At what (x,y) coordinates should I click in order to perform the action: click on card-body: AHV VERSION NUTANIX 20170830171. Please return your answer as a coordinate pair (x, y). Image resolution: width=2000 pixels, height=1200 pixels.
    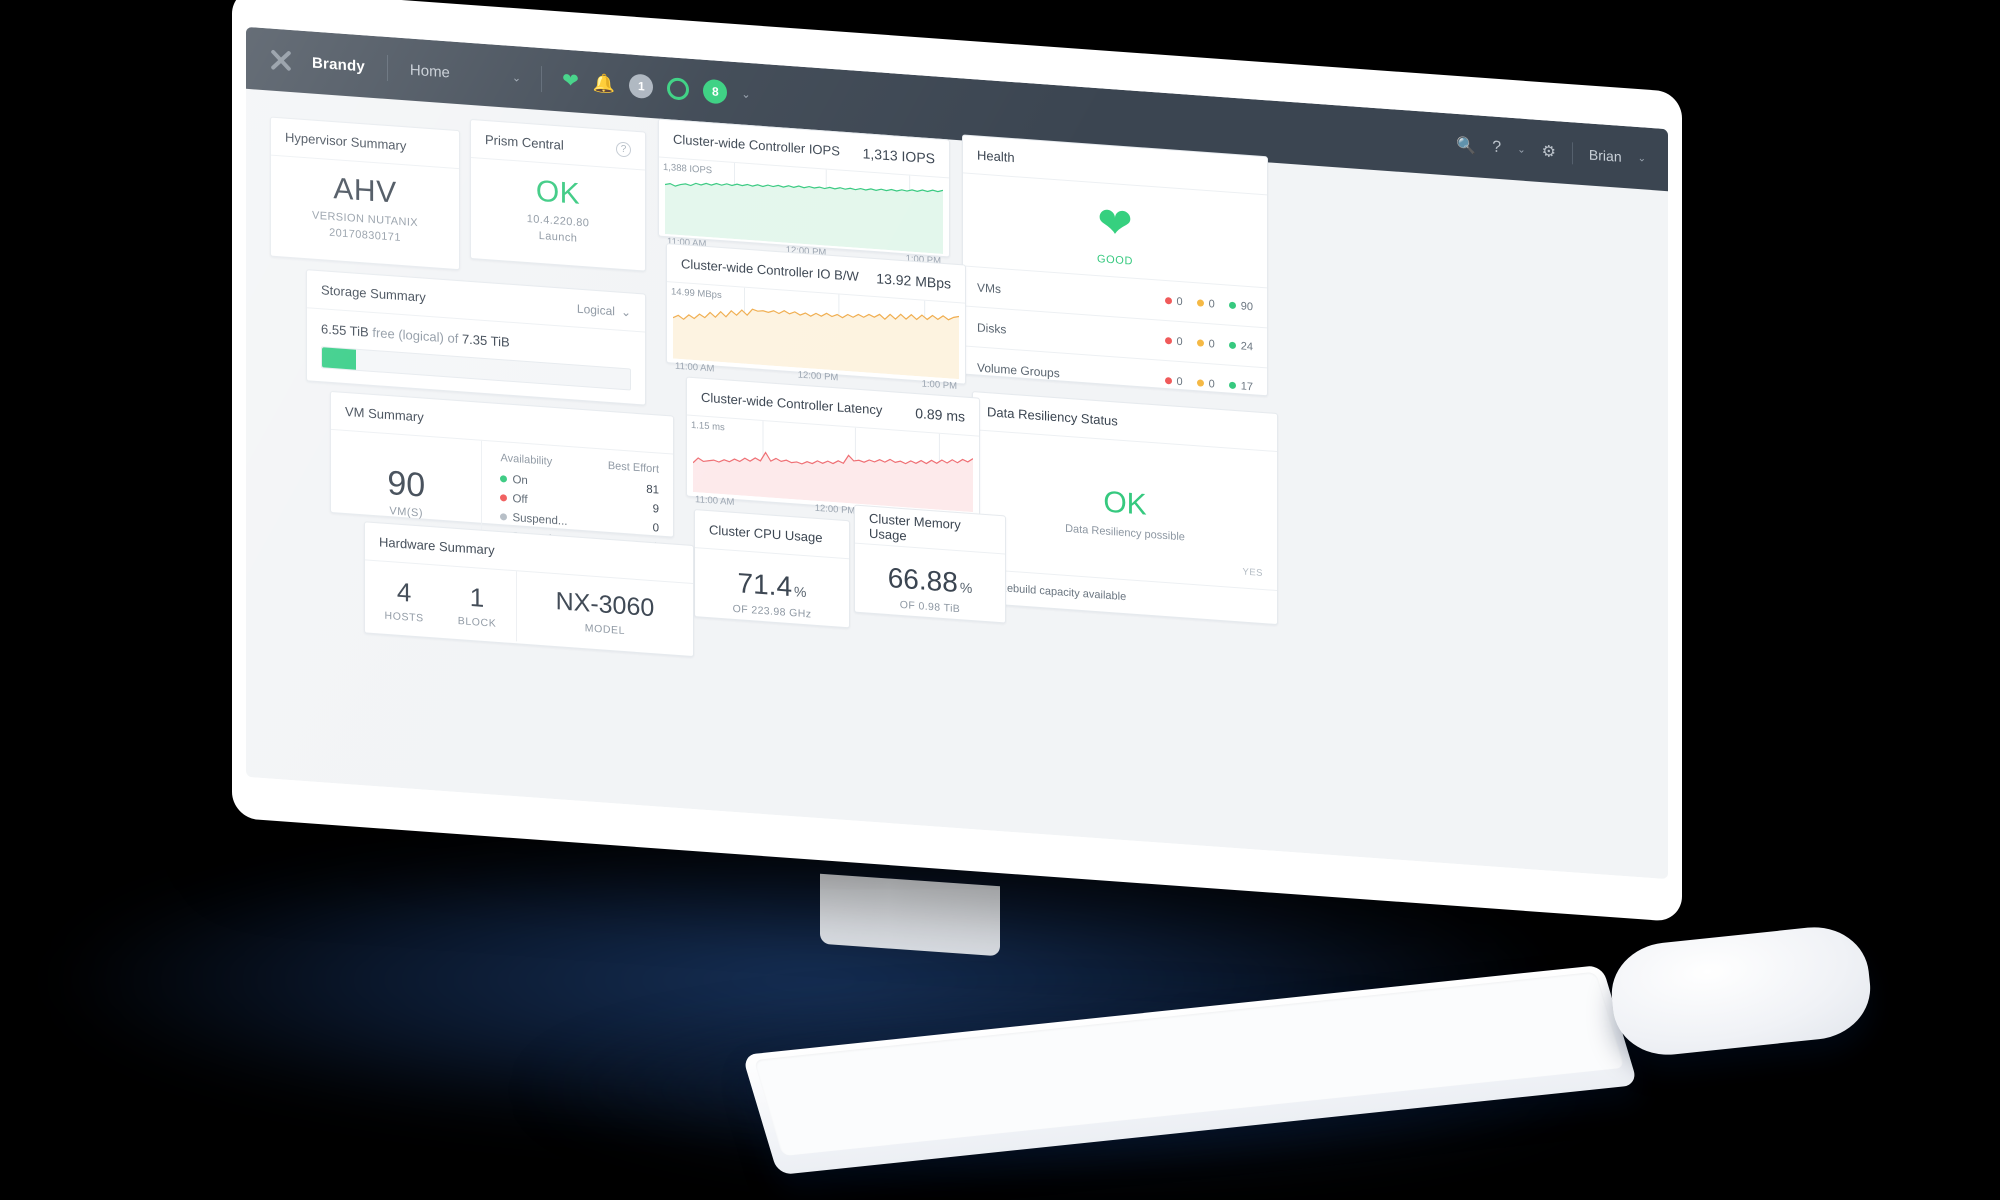
    Looking at the image, I should click on (365, 209).